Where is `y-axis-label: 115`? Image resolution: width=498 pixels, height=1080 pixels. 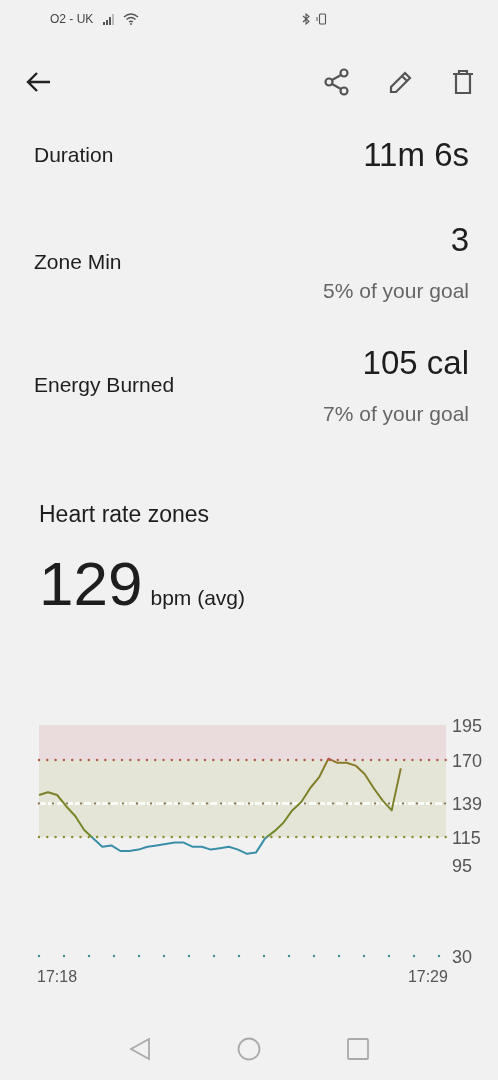
y-axis-label: 115 is located at coordinates (466, 838).